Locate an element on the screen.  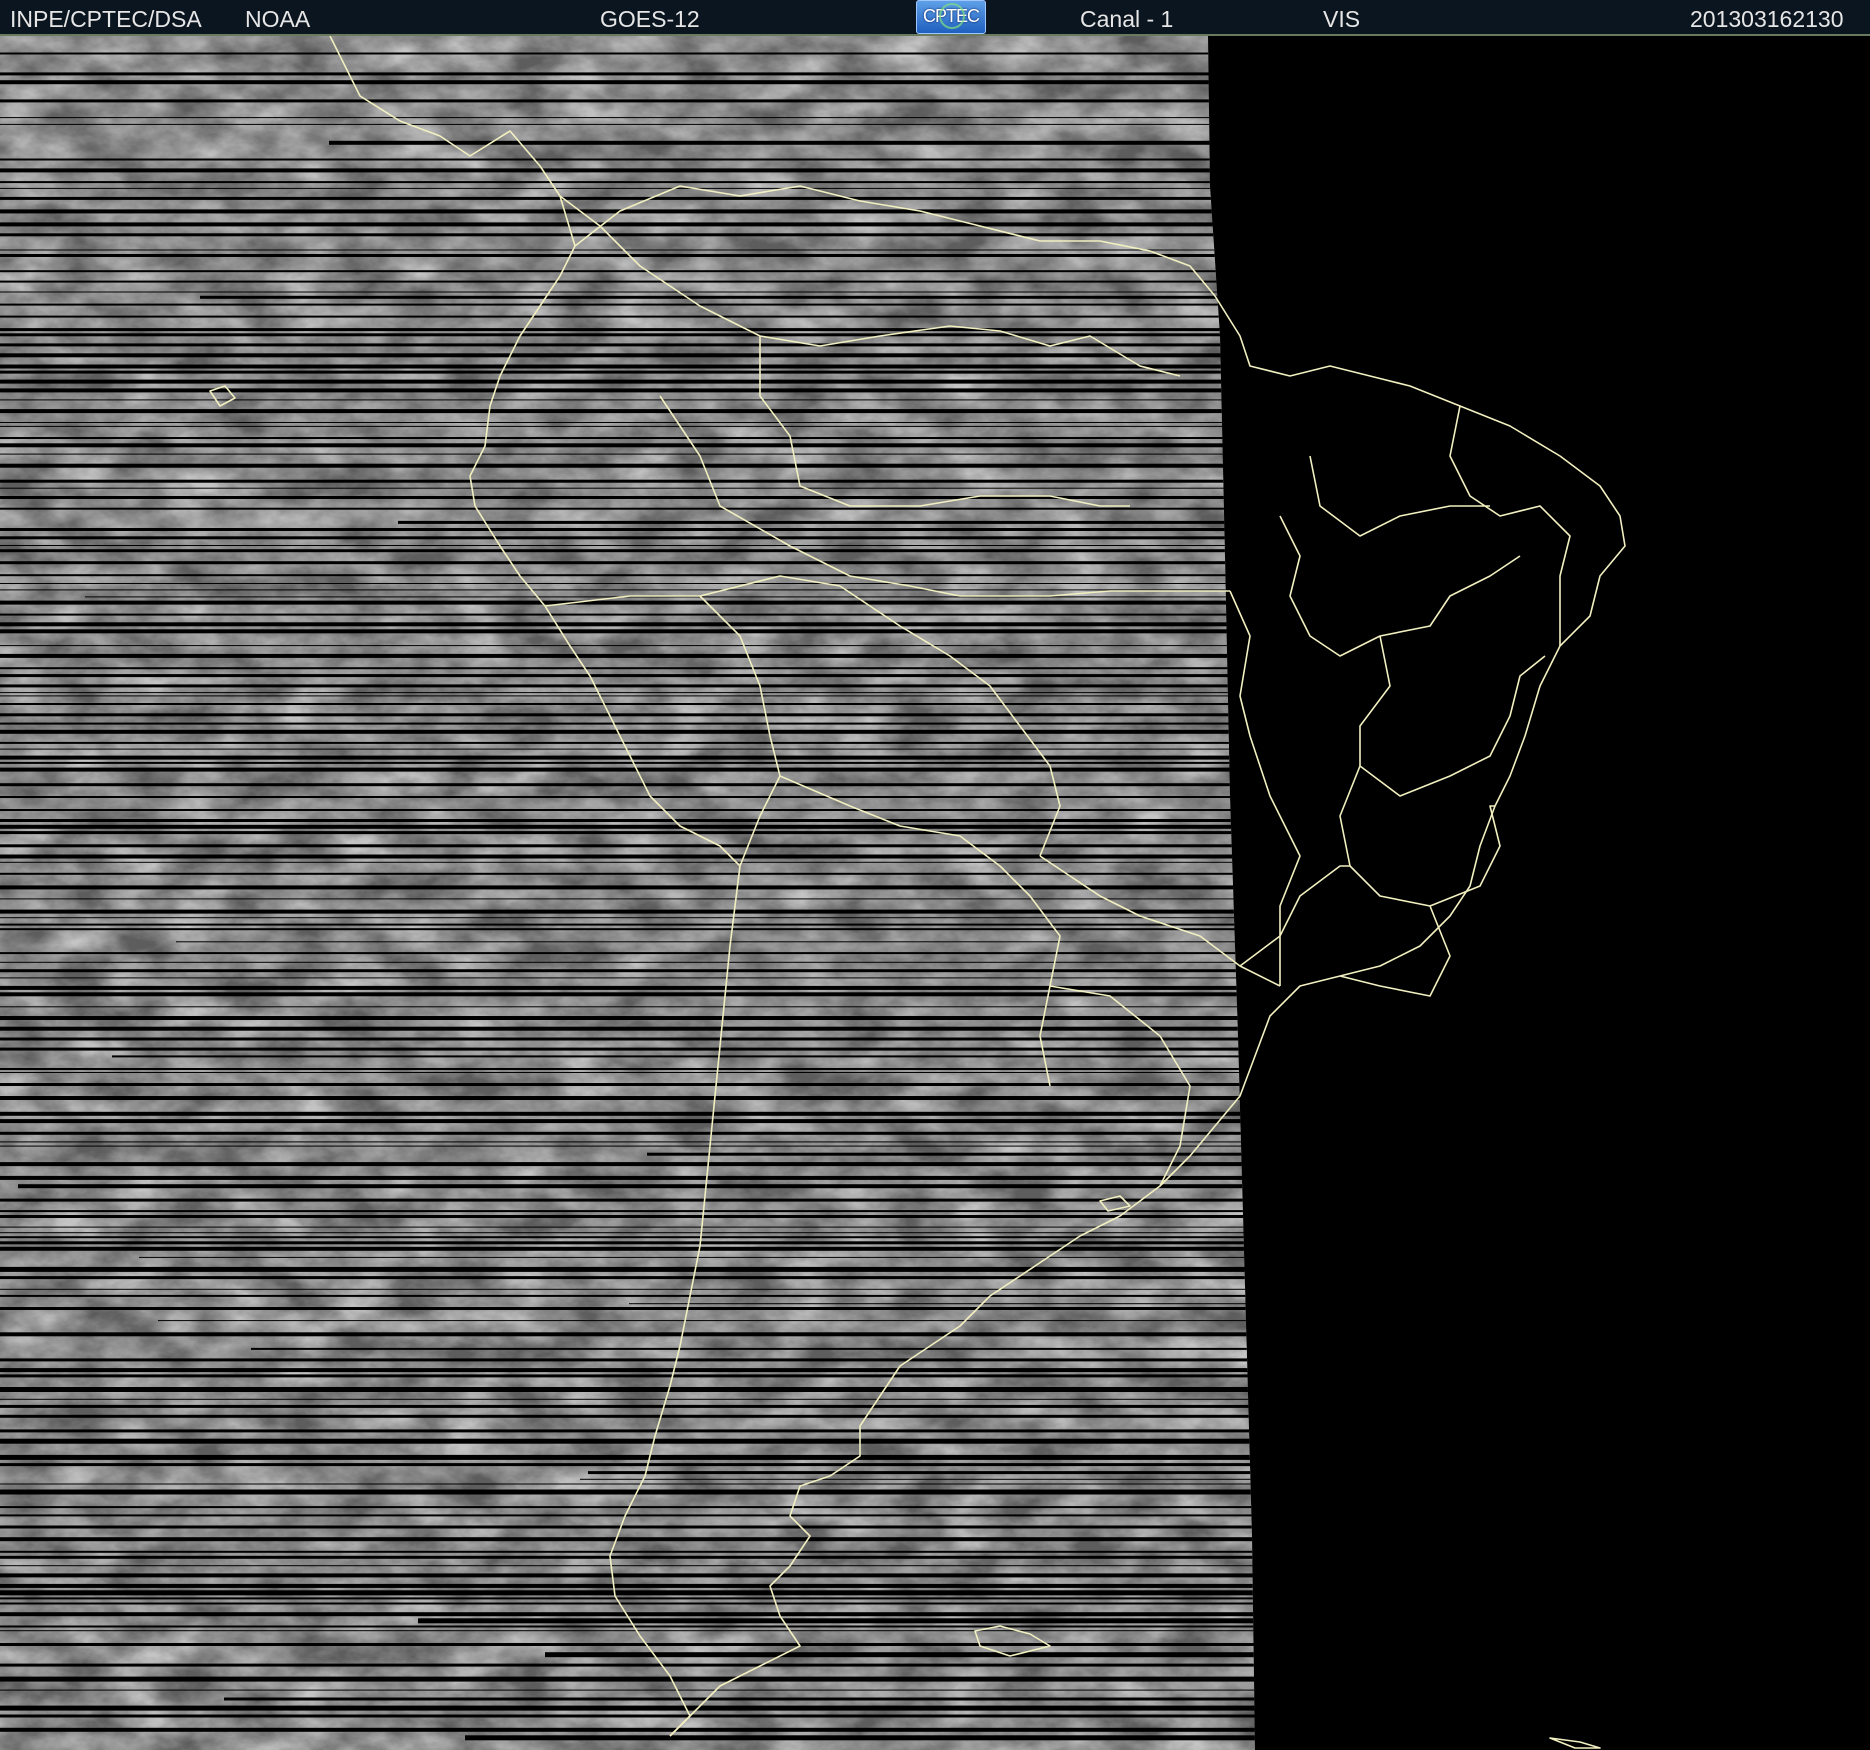
header-band: VIS is located at coordinates (1342, 19).